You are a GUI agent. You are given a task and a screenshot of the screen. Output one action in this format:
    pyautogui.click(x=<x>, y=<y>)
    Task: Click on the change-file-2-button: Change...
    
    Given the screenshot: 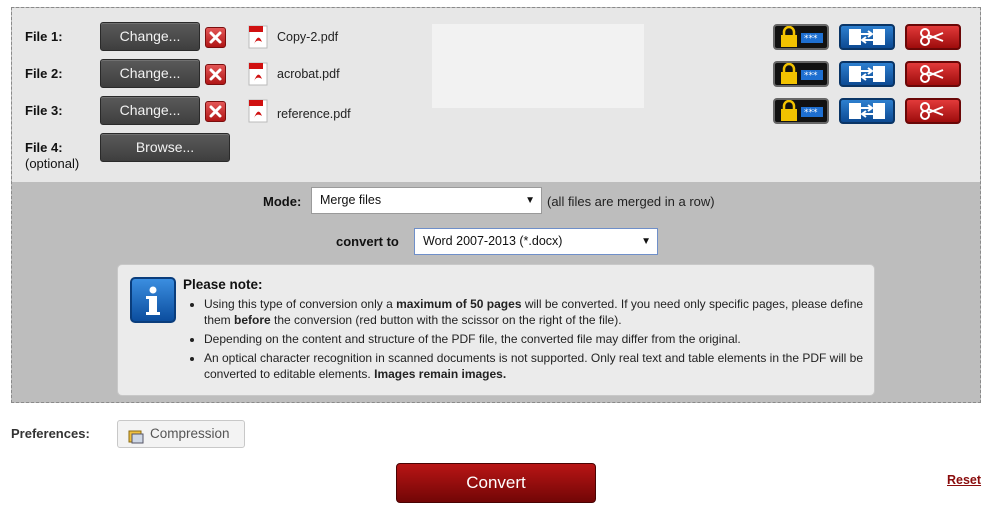 What is the action you would take?
    pyautogui.click(x=150, y=73)
    